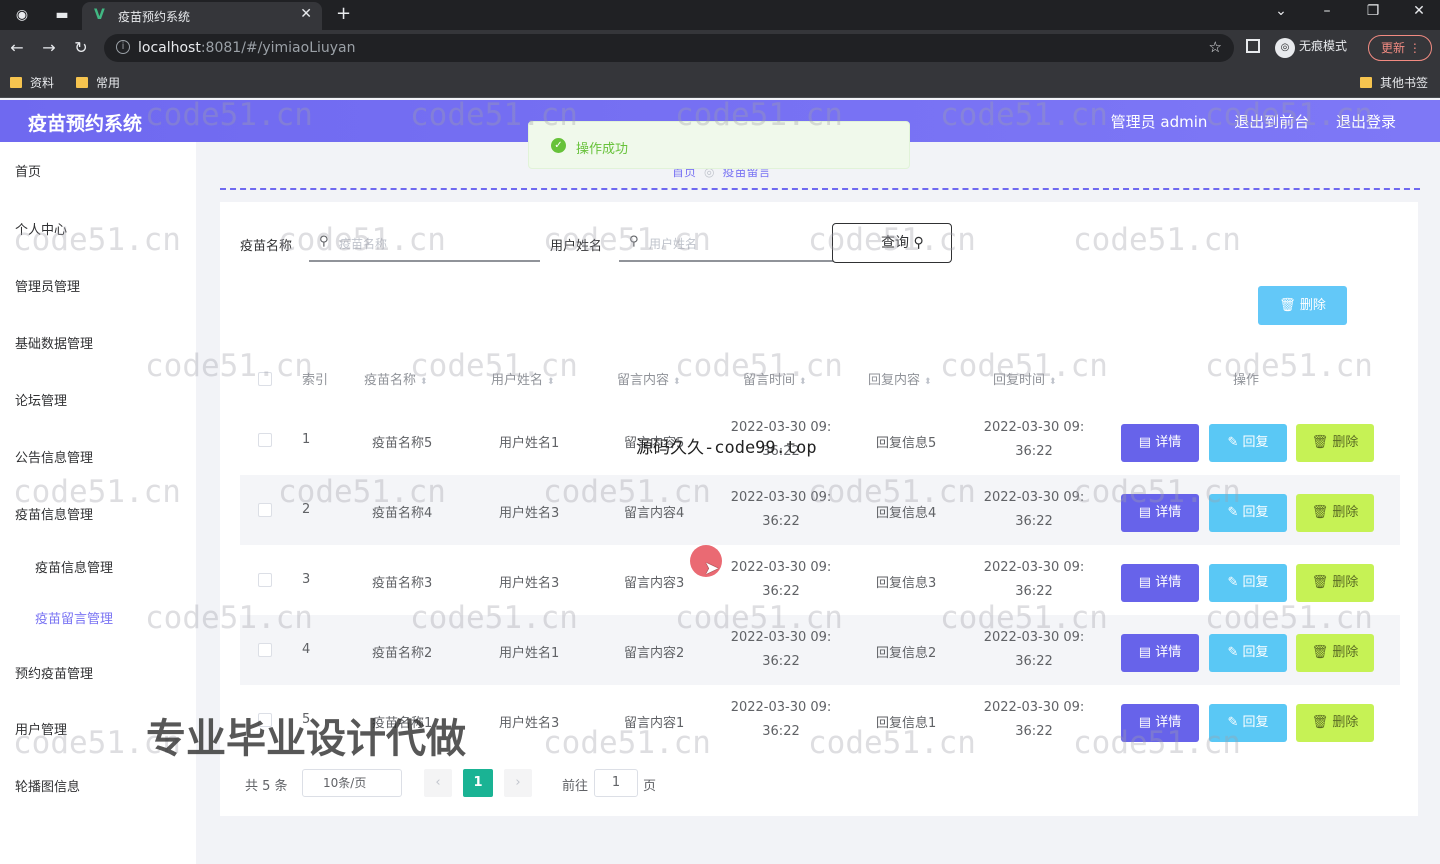  What do you see at coordinates (74, 617) in the screenshot?
I see `sidebar-subitem-vaccine-messages: 疫苗留言管理` at bounding box center [74, 617].